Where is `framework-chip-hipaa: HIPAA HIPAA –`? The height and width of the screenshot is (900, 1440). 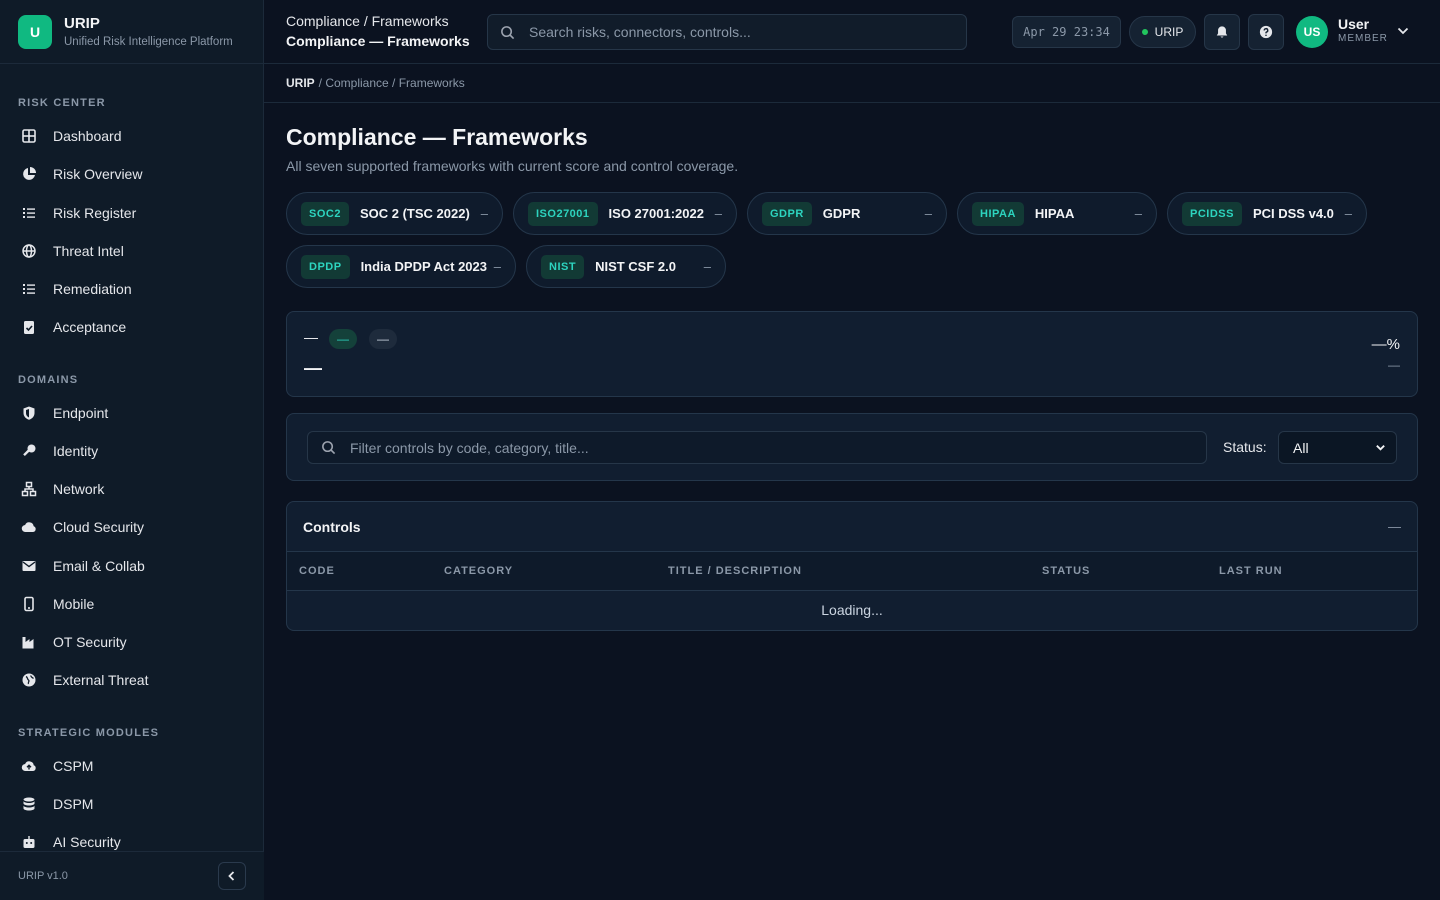
framework-chip-hipaa: HIPAA HIPAA – is located at coordinates (1057, 213).